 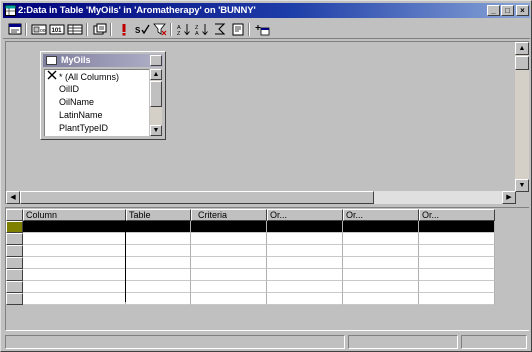 What do you see at coordinates (160, 29) in the screenshot?
I see `remove-filter-icon` at bounding box center [160, 29].